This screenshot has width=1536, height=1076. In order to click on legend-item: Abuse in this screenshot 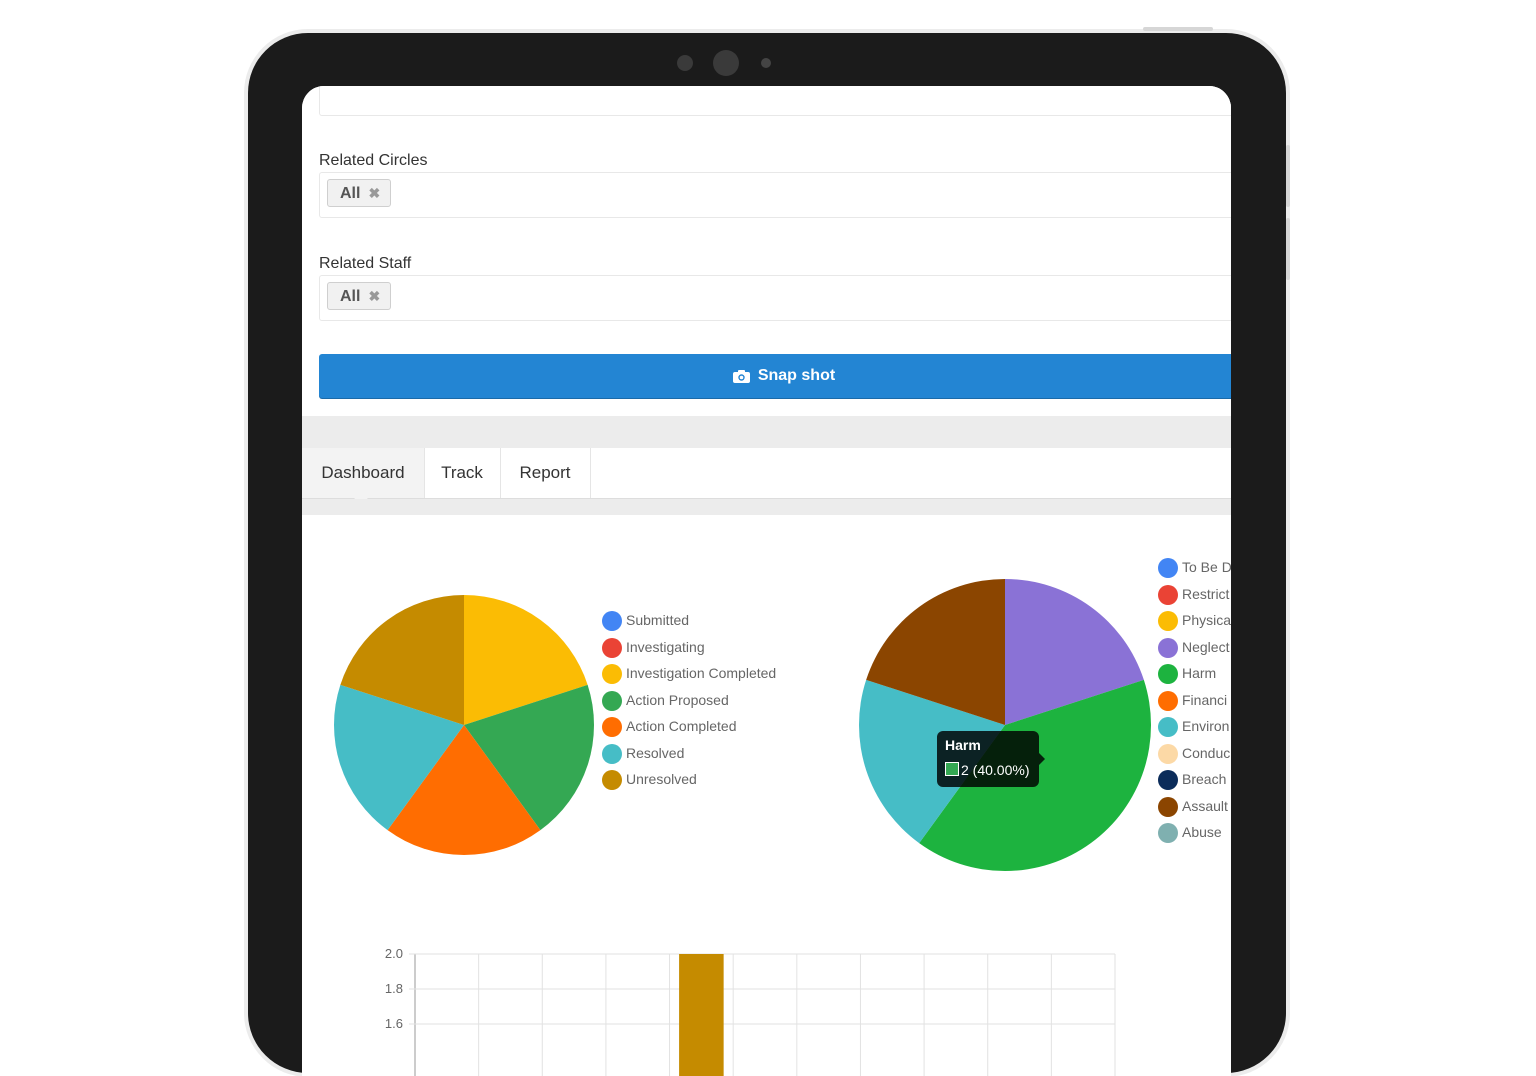, I will do `click(1190, 833)`.